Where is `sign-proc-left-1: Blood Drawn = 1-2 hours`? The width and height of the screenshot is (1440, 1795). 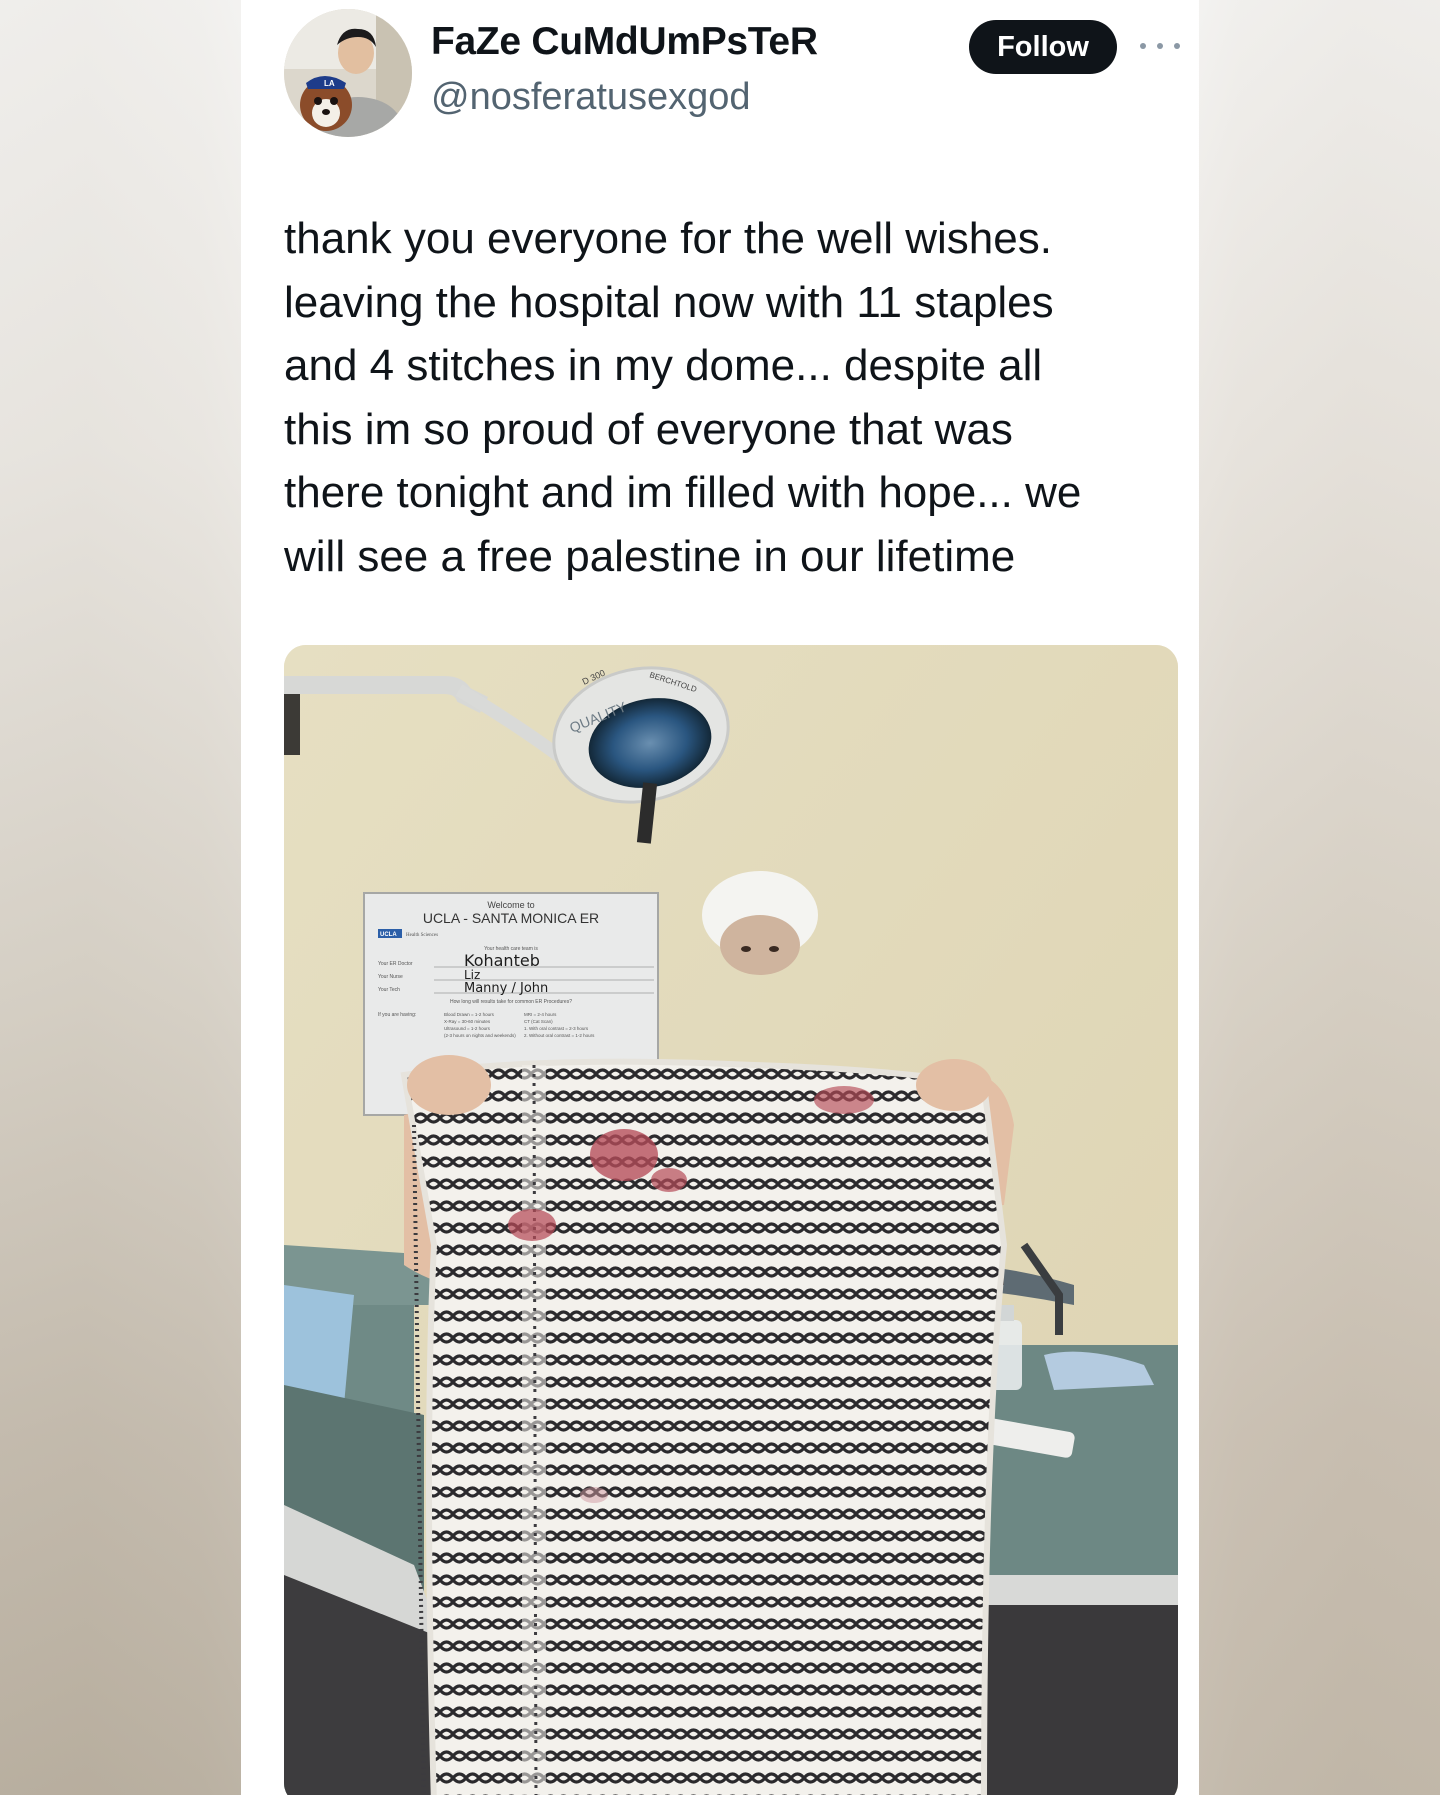
sign-proc-left-1: Blood Drawn = 1-2 hours is located at coordinates (469, 1014).